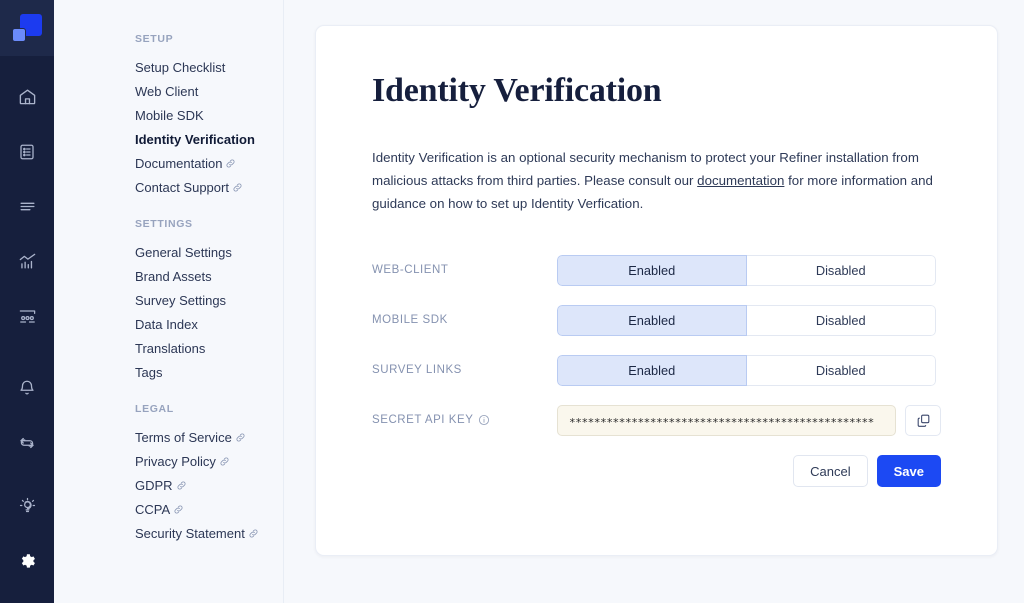 Image resolution: width=1024 pixels, height=603 pixels. Describe the element at coordinates (27, 96) in the screenshot. I see `home-icon` at that location.